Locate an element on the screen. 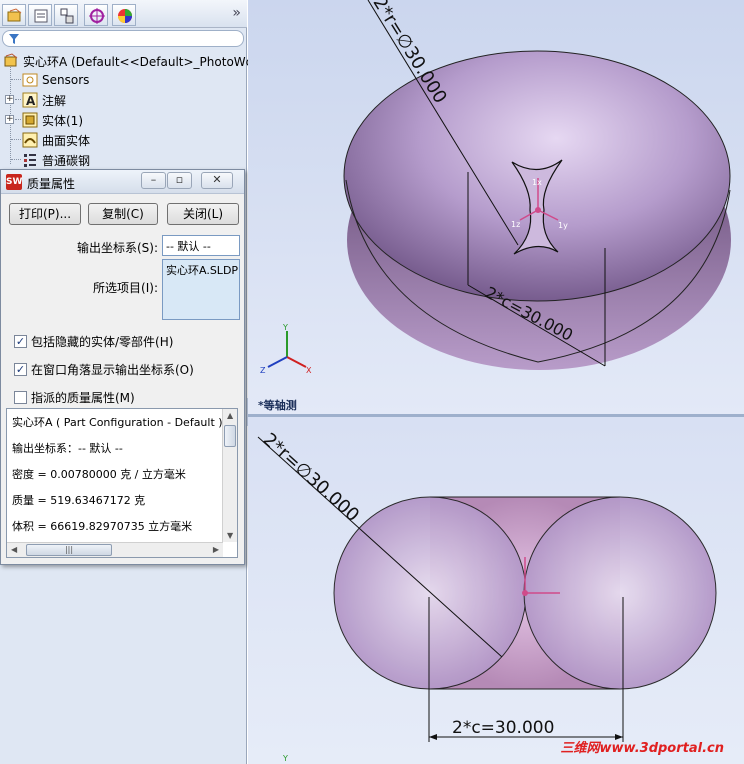 The height and width of the screenshot is (764, 744). tree-item-surface-bodies: 曲面实体 is located at coordinates (56, 140).